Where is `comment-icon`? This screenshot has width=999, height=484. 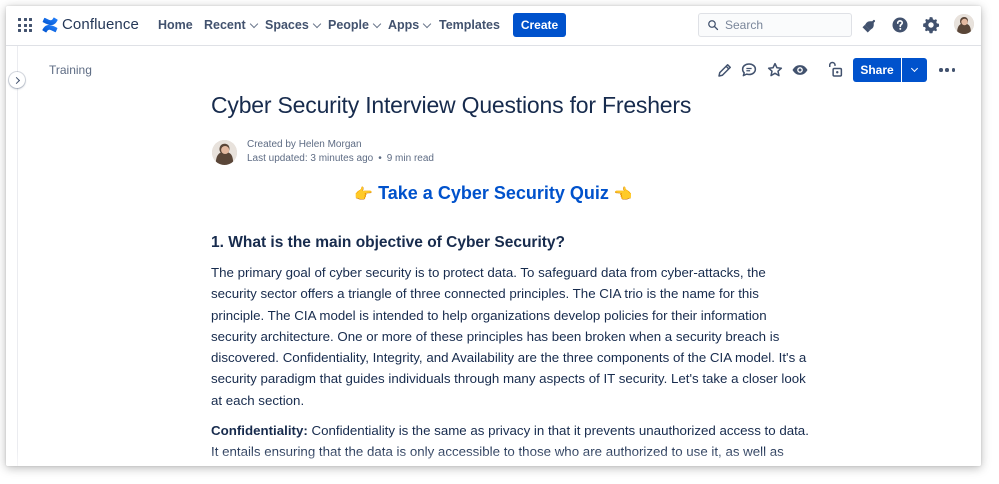
comment-icon is located at coordinates (749, 70).